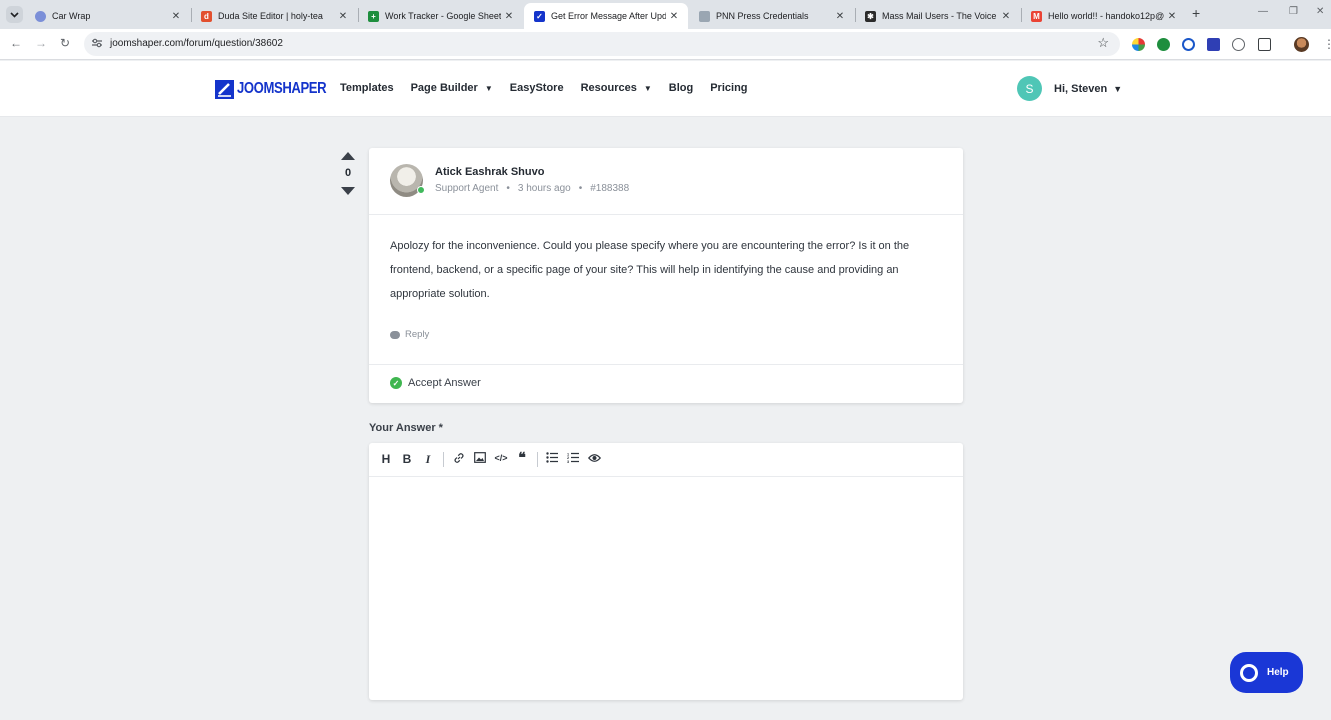 This screenshot has width=1331, height=720. I want to click on nav-easystore: EasyStore, so click(537, 88).